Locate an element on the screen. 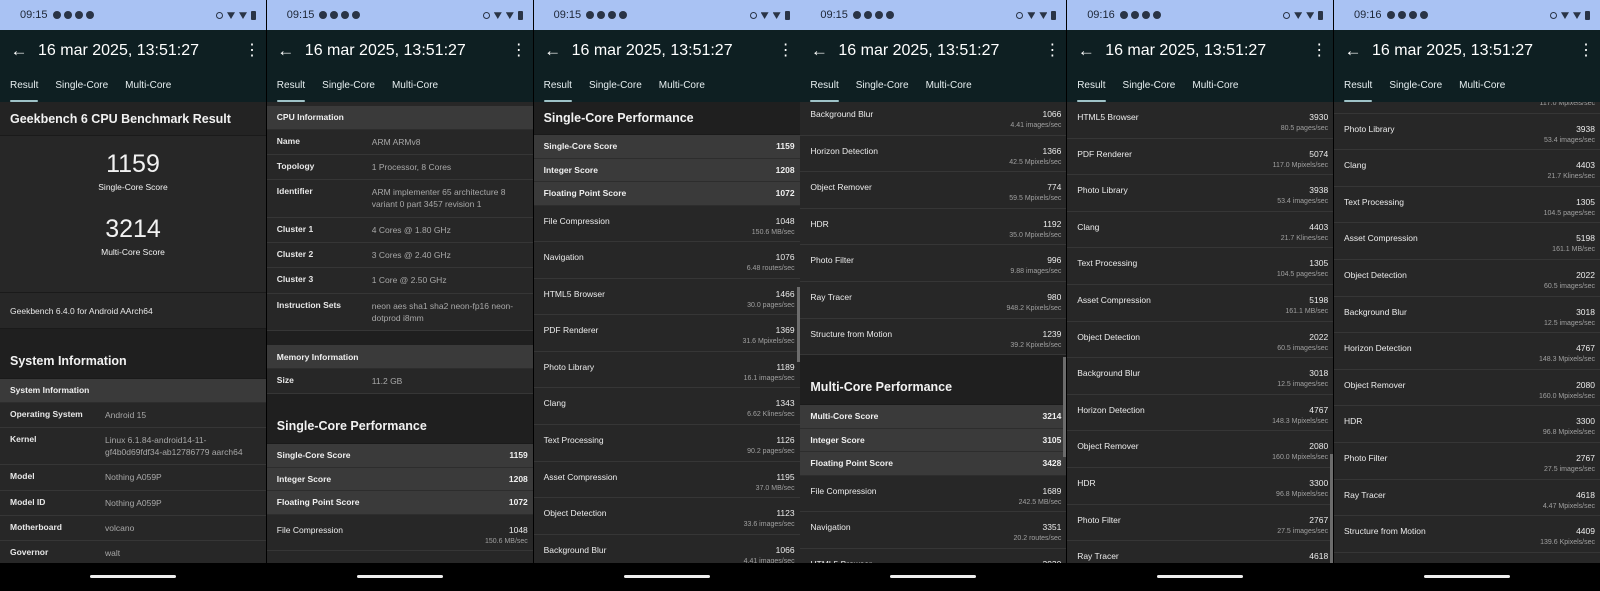  gesture-nav-bar is located at coordinates (666, 577).